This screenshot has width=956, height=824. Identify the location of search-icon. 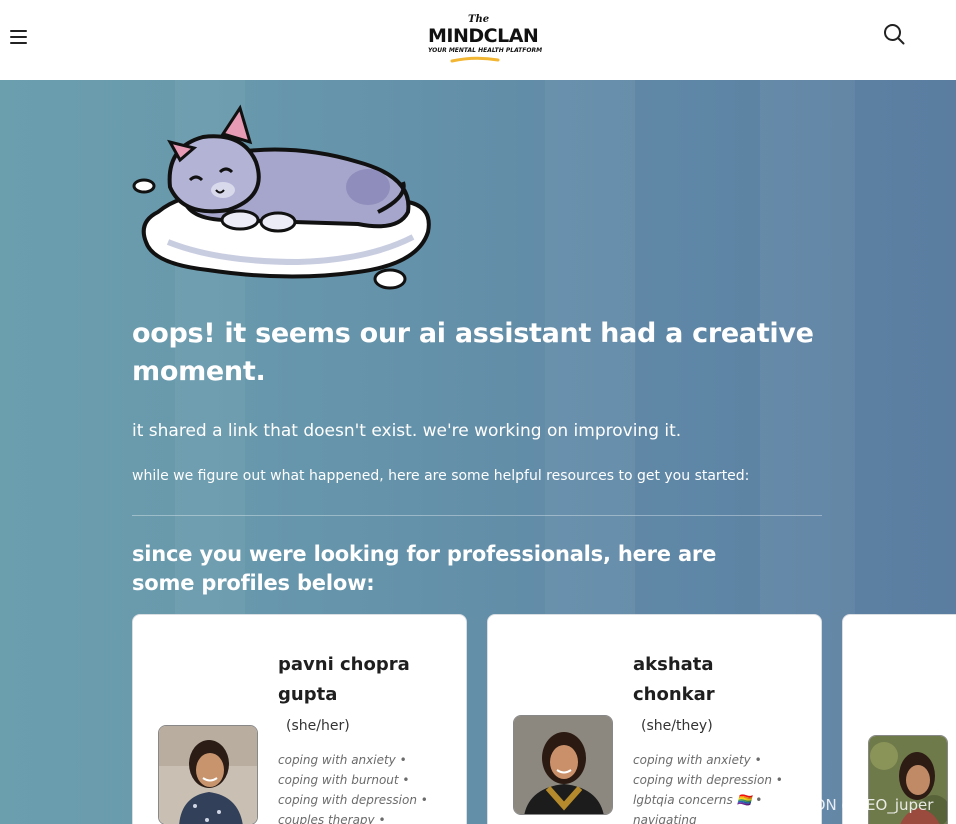
(894, 34).